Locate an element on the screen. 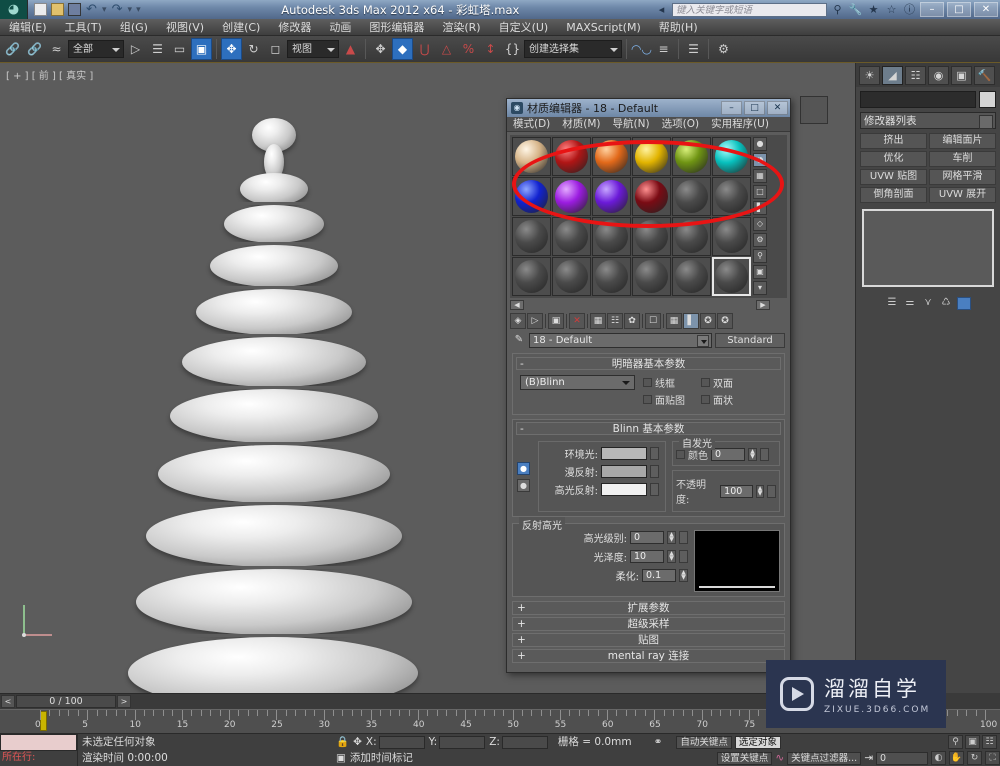  selection-filter-dropdown: 全部 is located at coordinates (96, 49).